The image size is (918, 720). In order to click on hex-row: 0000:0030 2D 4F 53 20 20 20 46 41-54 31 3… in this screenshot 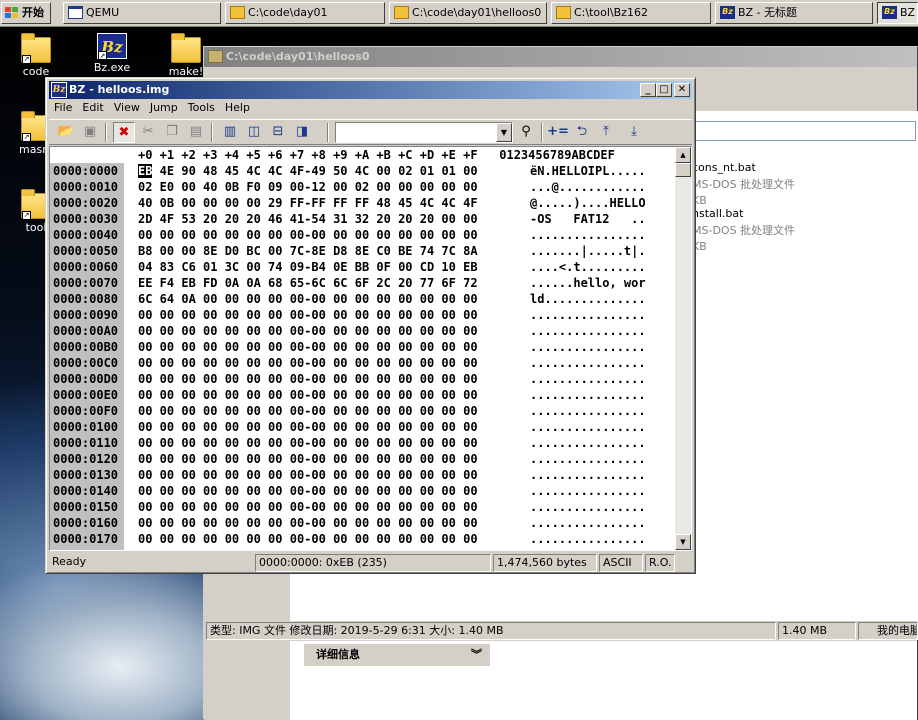, I will do `click(349, 219)`.